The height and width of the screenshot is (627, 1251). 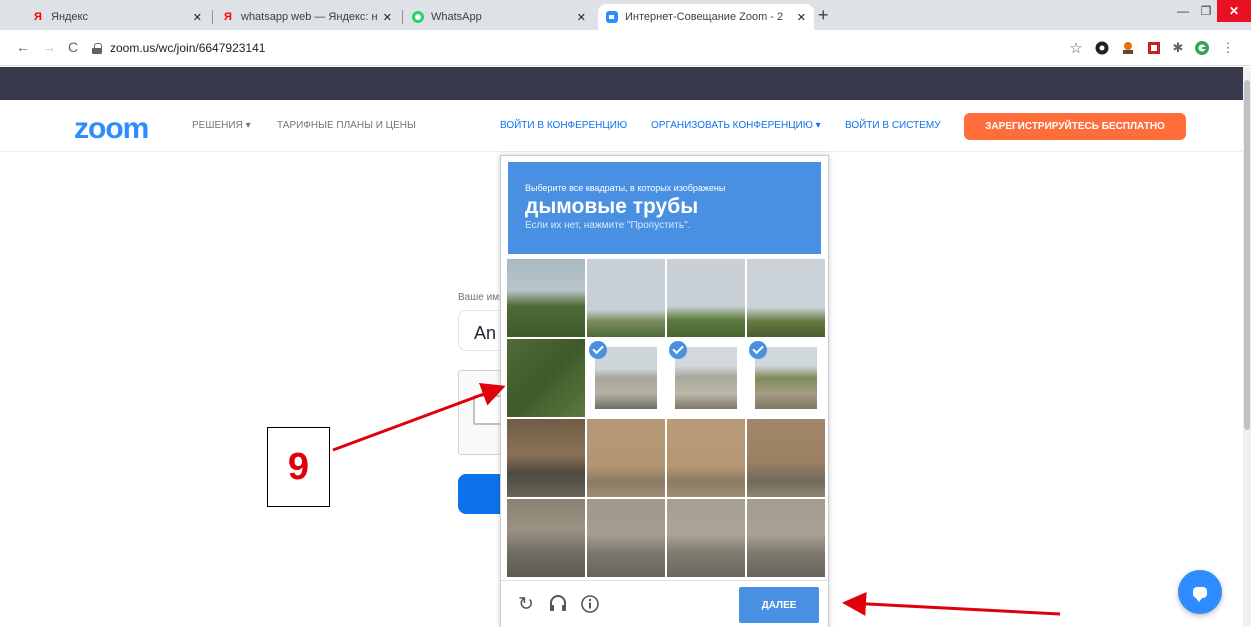 I want to click on tab-zoom-active: Интернет-Совещание Zoom - 2 ✕, so click(x=706, y=17).